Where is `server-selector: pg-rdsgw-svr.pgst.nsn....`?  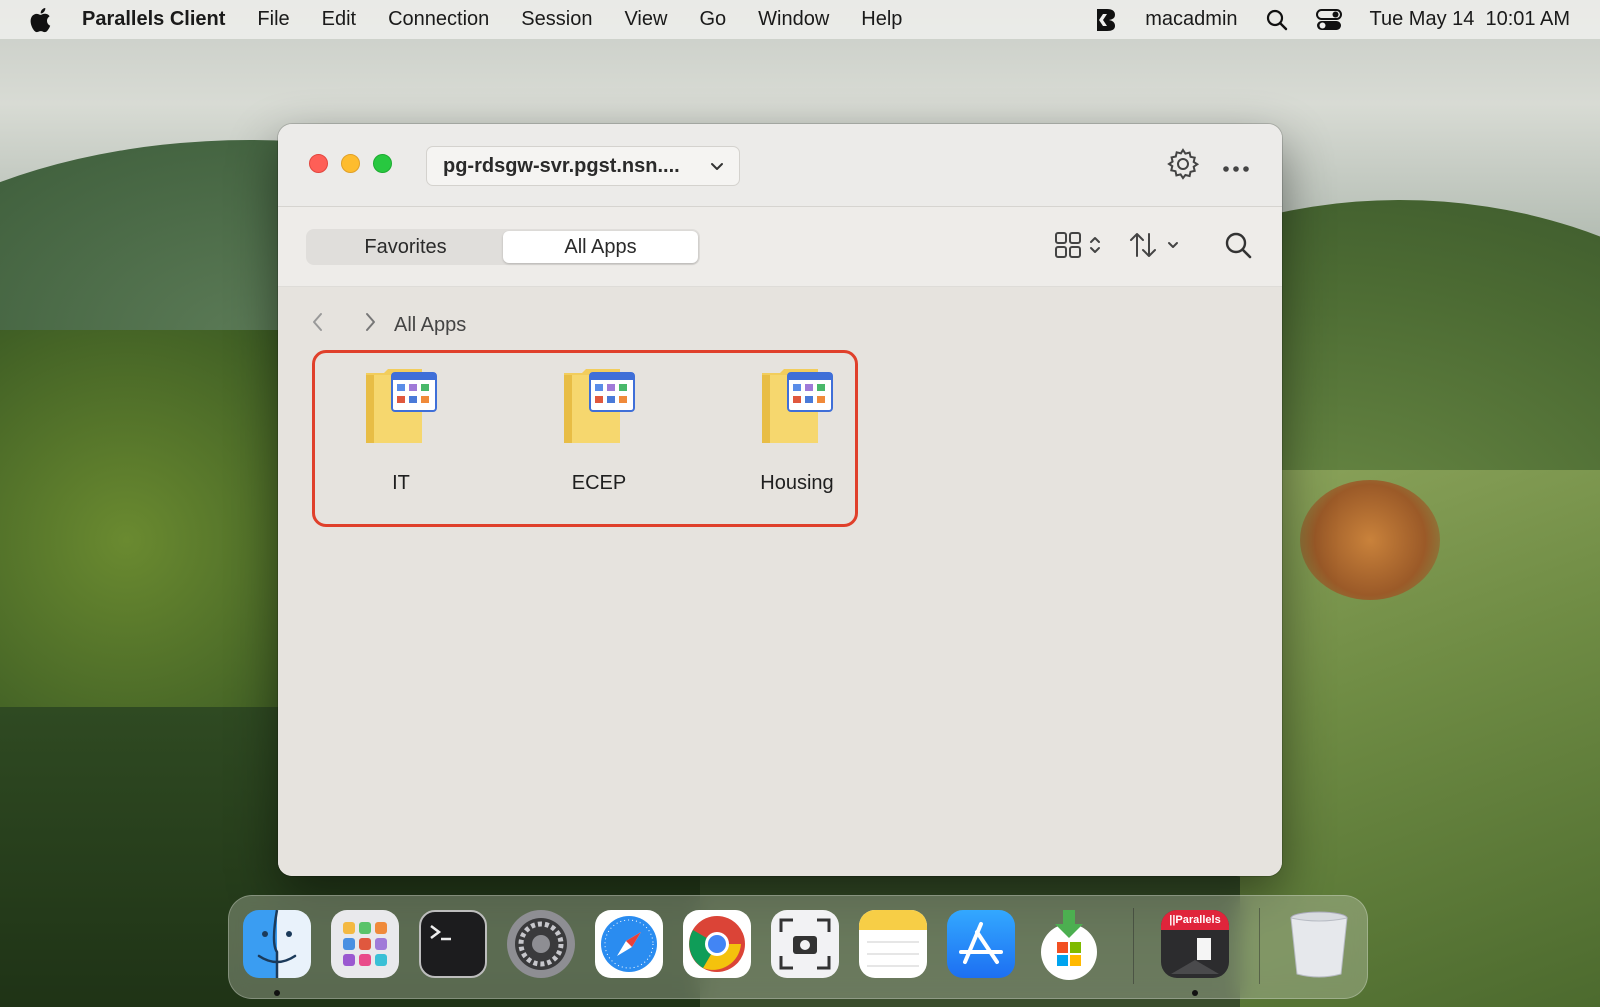 server-selector: pg-rdsgw-svr.pgst.nsn.... is located at coordinates (583, 166).